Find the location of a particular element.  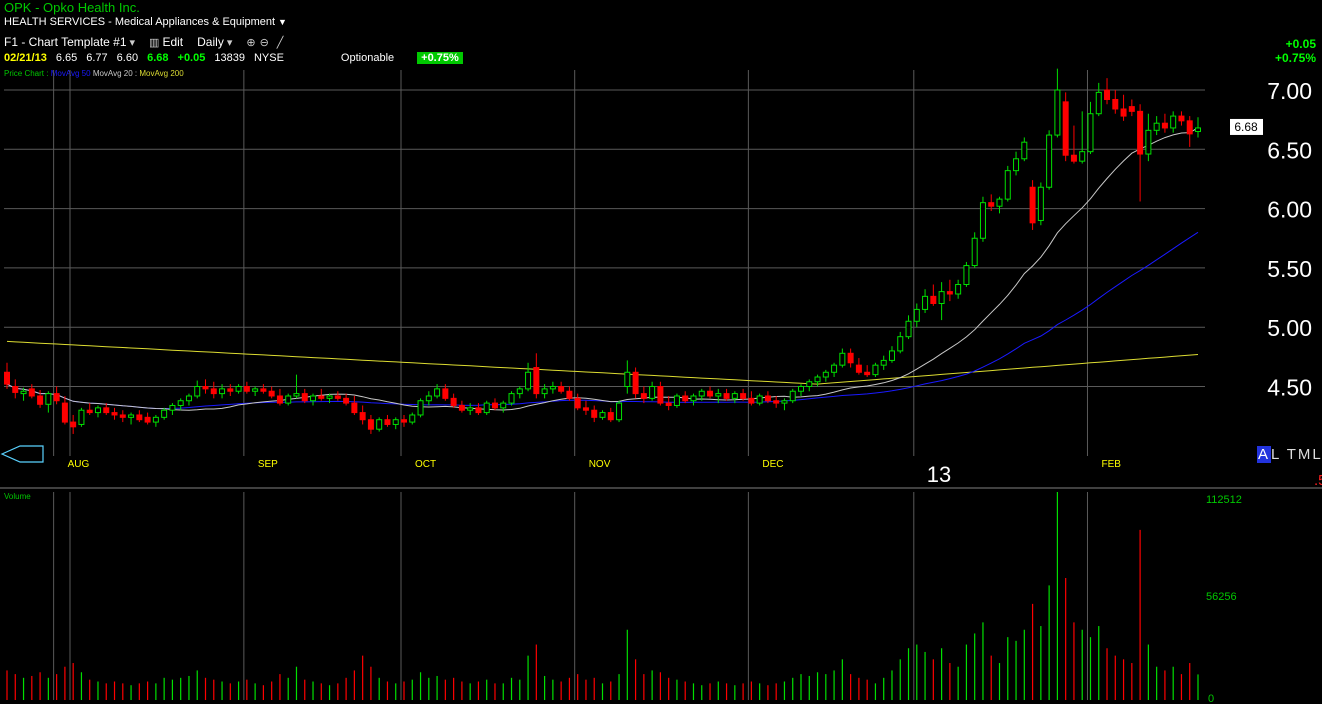

volume-tick-label: 56256 is located at coordinates (1221, 597).